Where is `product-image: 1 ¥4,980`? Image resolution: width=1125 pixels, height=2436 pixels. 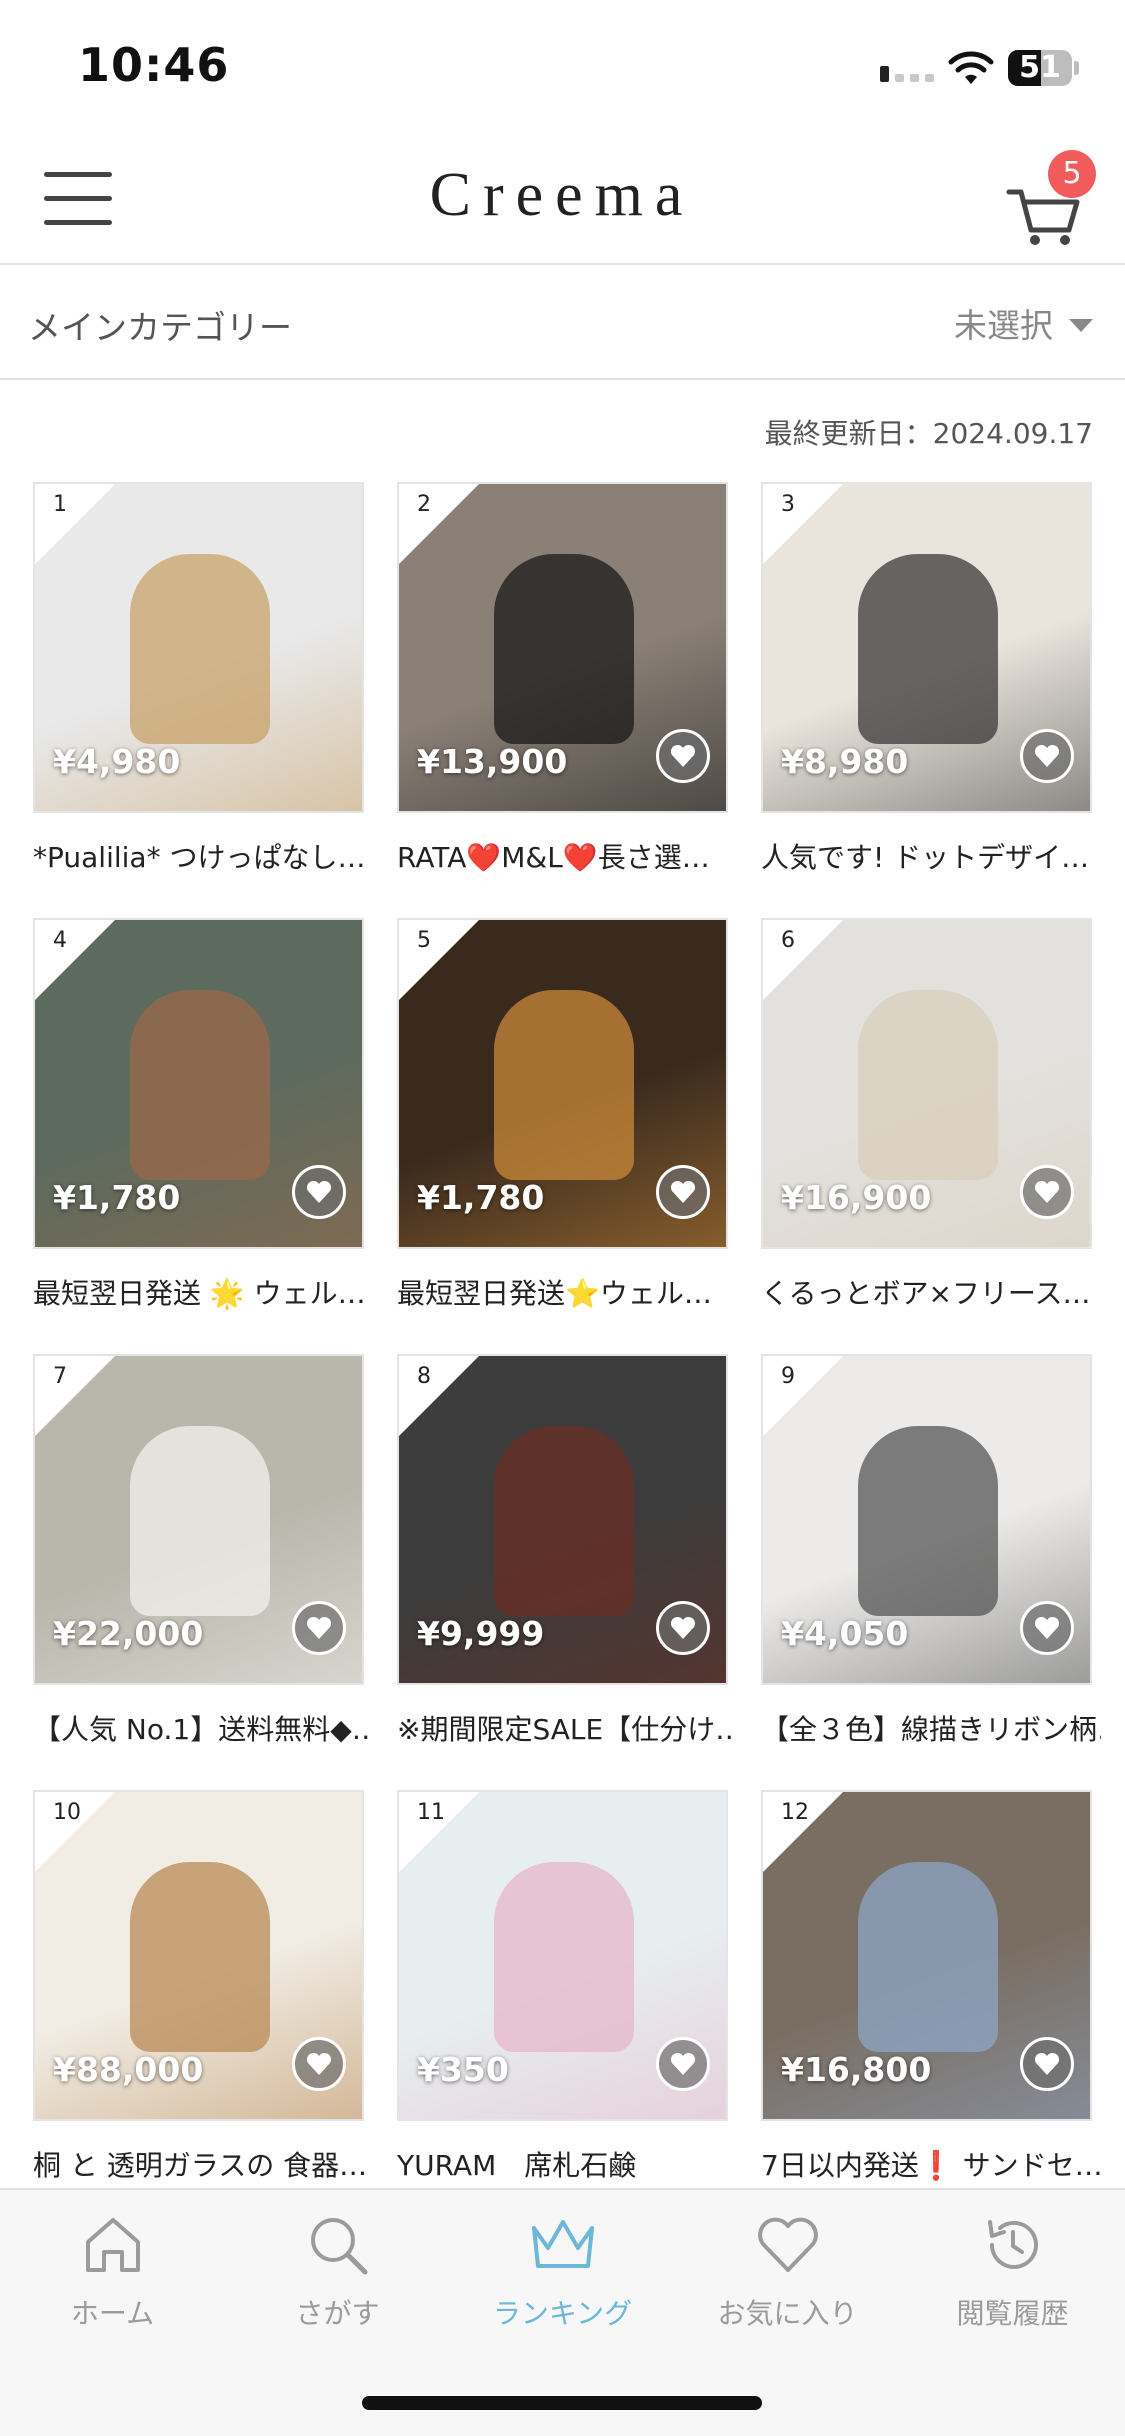
product-image: 1 ¥4,980 is located at coordinates (198, 647).